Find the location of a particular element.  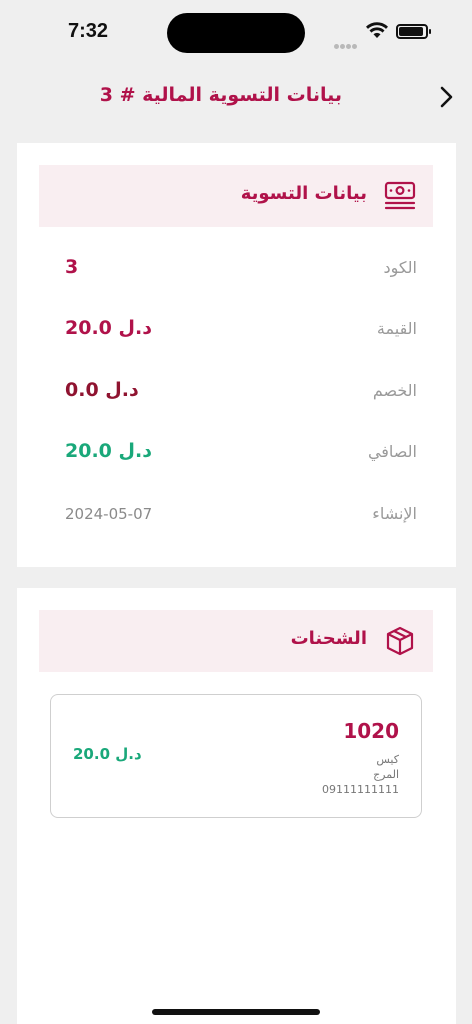

status-time: 7:32 is located at coordinates (88, 31).